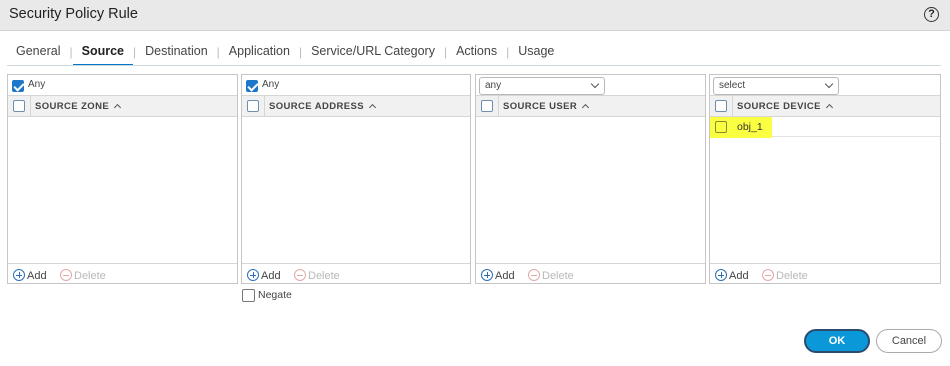 The height and width of the screenshot is (366, 950). Describe the element at coordinates (542, 86) in the screenshot. I see `source-user-select: any` at that location.